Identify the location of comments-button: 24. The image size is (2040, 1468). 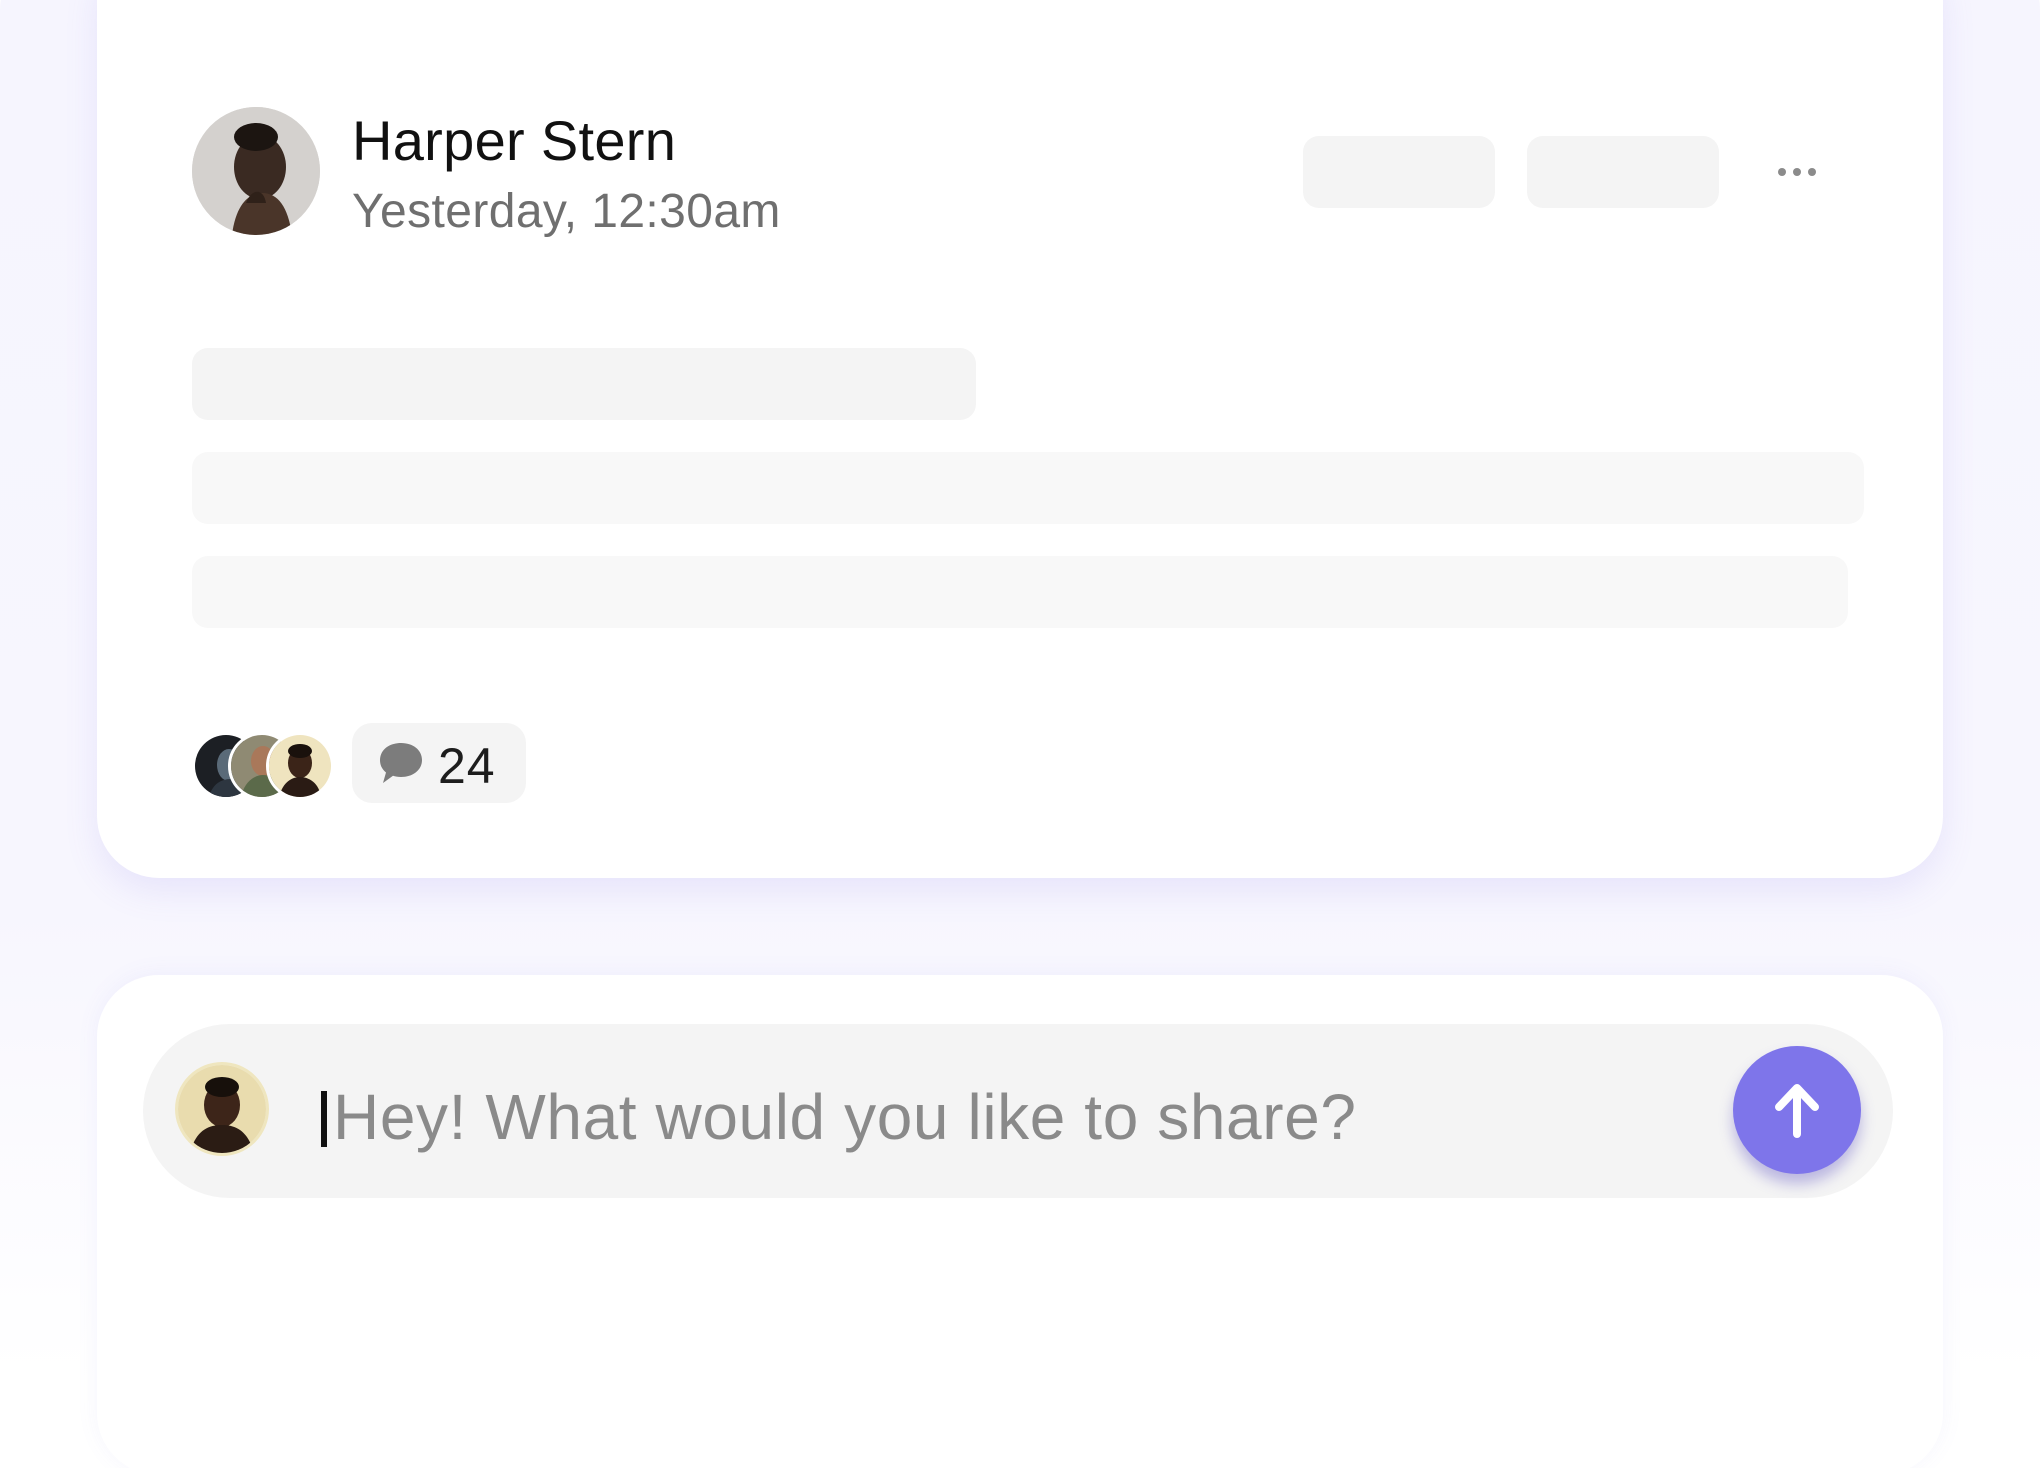
(439, 763).